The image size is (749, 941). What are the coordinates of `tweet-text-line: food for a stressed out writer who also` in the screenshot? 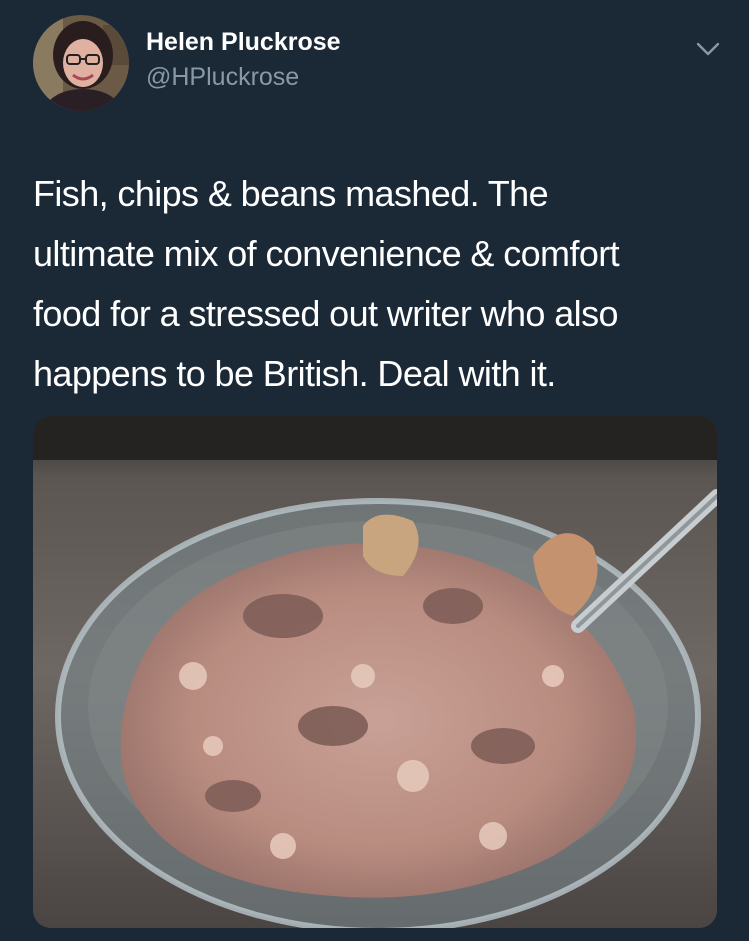 It's located at (326, 313).